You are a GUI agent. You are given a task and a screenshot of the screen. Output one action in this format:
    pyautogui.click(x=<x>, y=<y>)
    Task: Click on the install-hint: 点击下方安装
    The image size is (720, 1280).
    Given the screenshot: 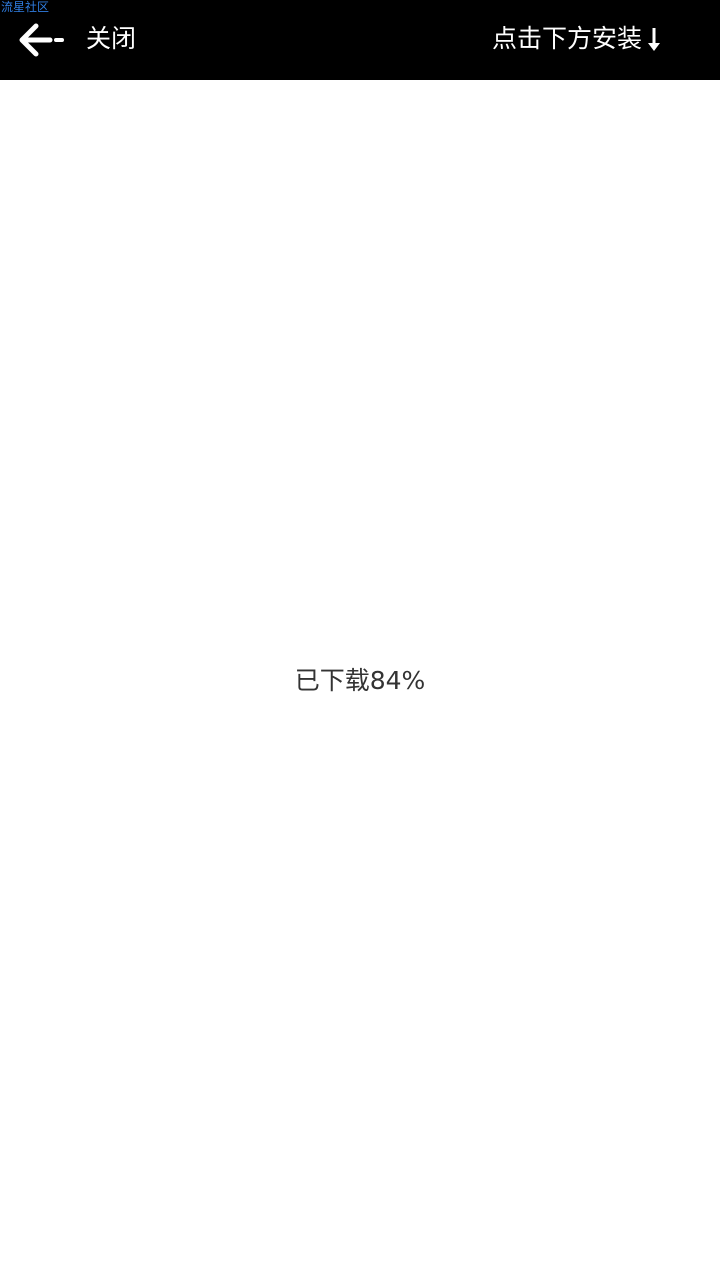 What is the action you would take?
    pyautogui.click(x=577, y=39)
    